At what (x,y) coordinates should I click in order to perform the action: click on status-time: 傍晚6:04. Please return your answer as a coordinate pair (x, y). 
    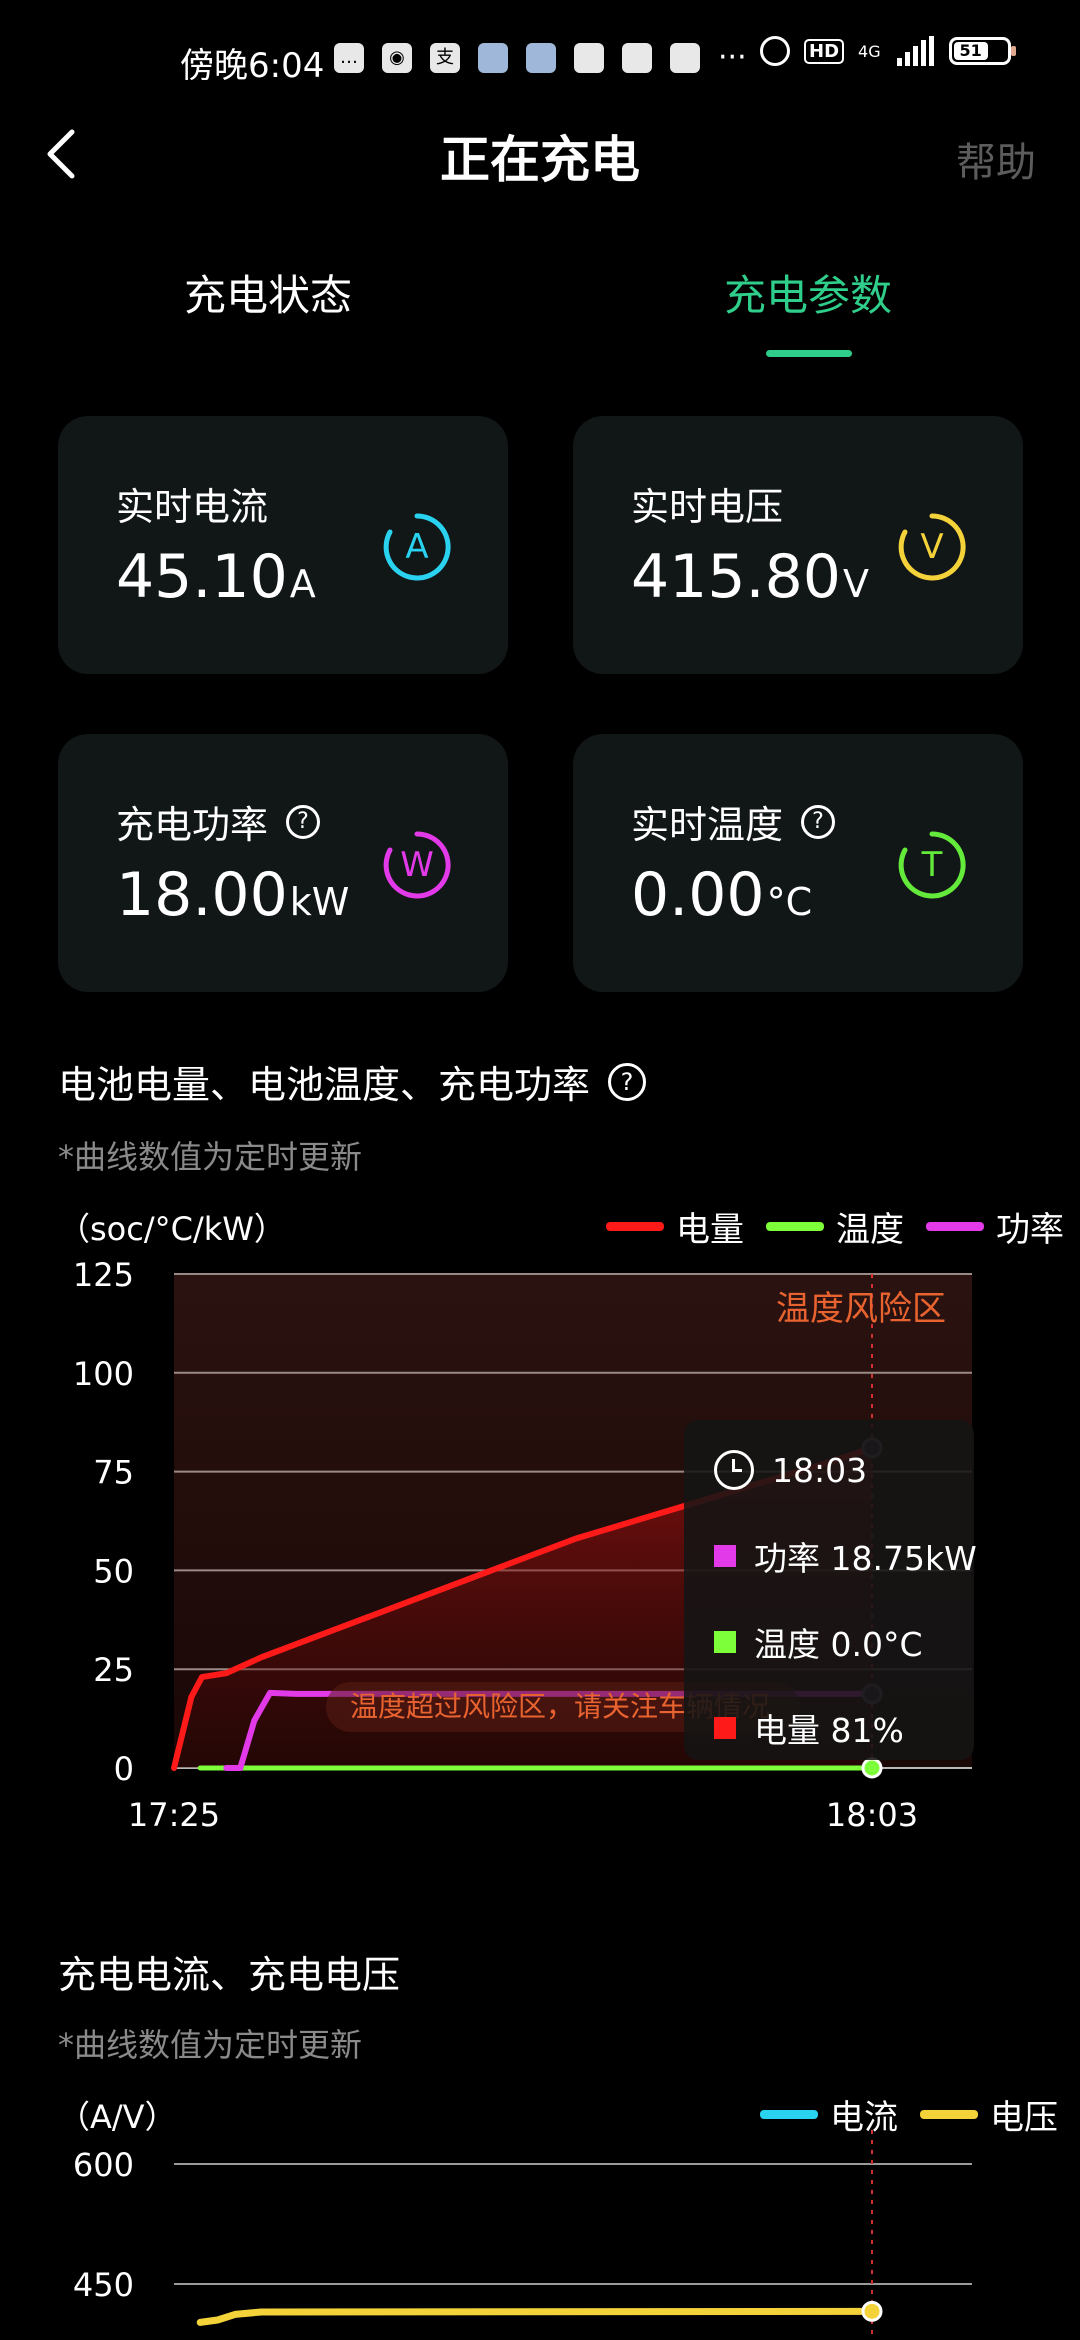
    Looking at the image, I should click on (252, 66).